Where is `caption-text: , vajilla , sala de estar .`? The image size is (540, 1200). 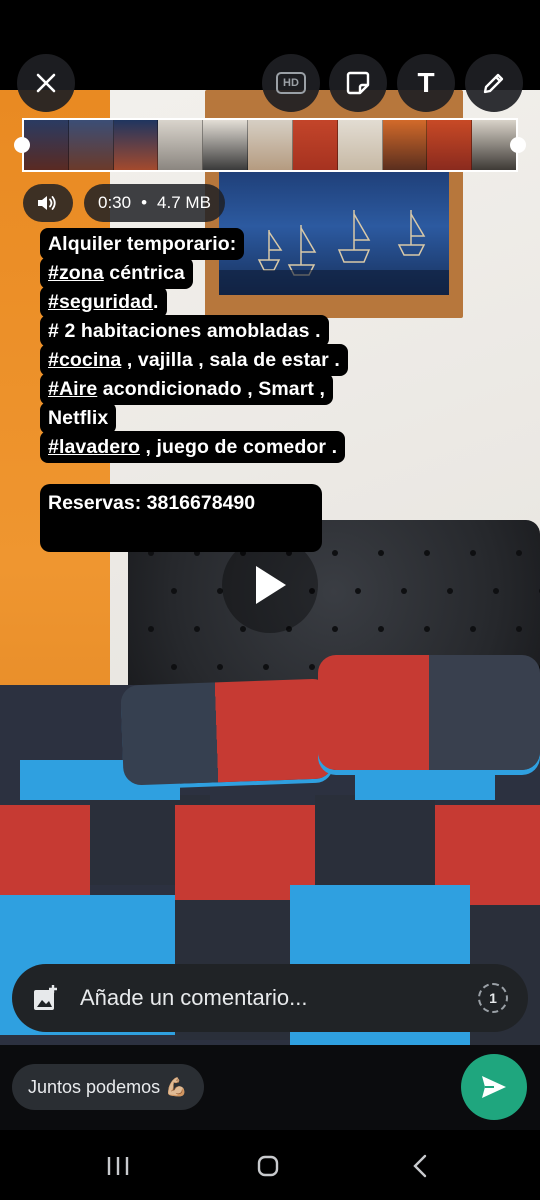
caption-text: , vajilla , sala de estar . is located at coordinates (230, 360).